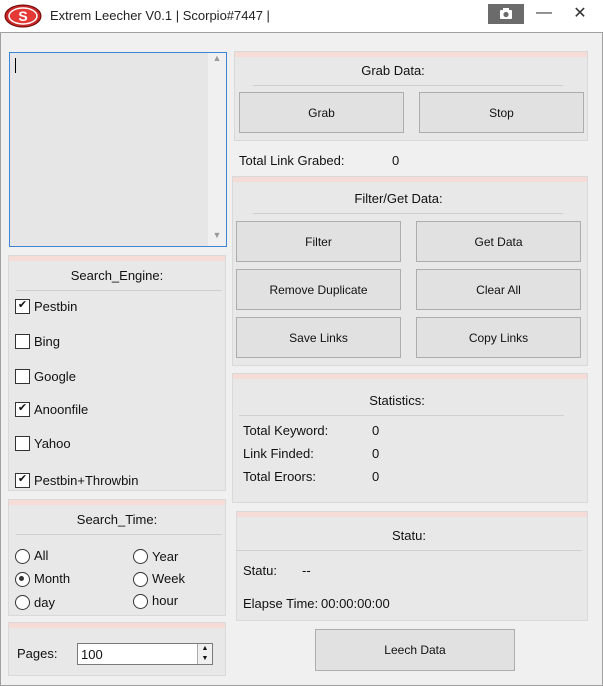  Describe the element at coordinates (292, 160) in the screenshot. I see `total-link-label: Total Link Grabed:` at that location.